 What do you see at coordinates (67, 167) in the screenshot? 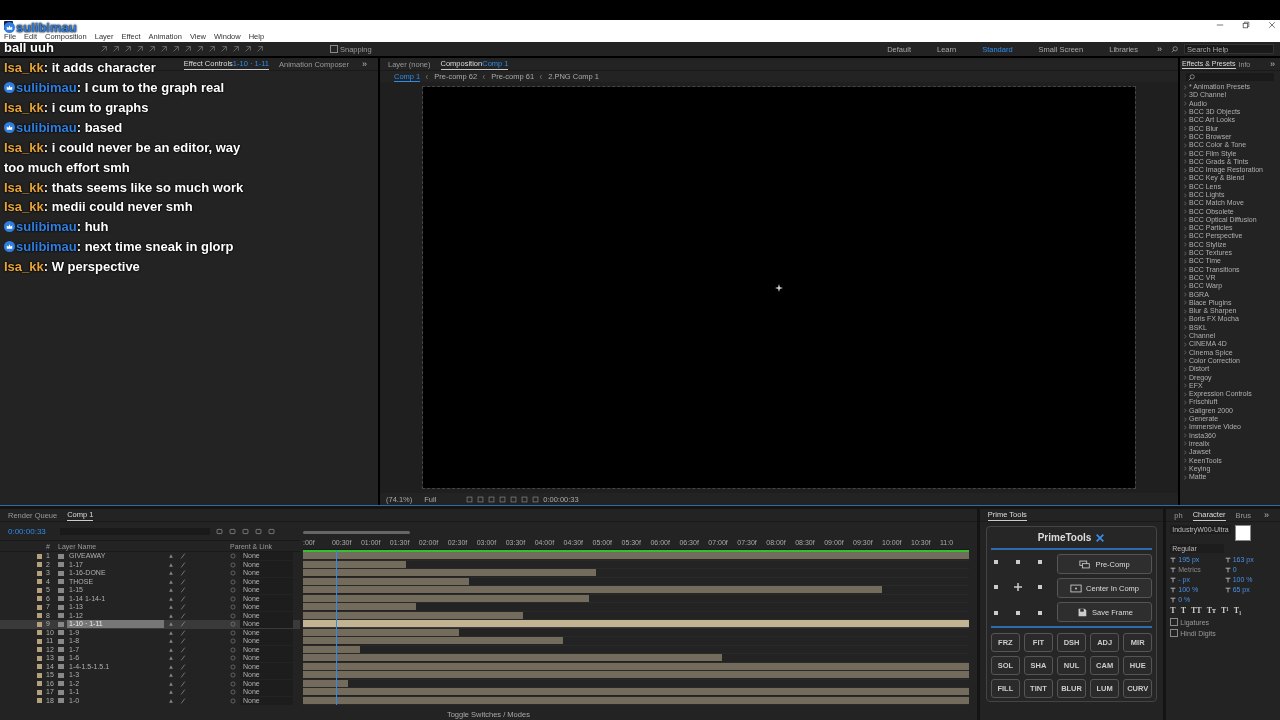
I see `chat-message: too much effort smh` at bounding box center [67, 167].